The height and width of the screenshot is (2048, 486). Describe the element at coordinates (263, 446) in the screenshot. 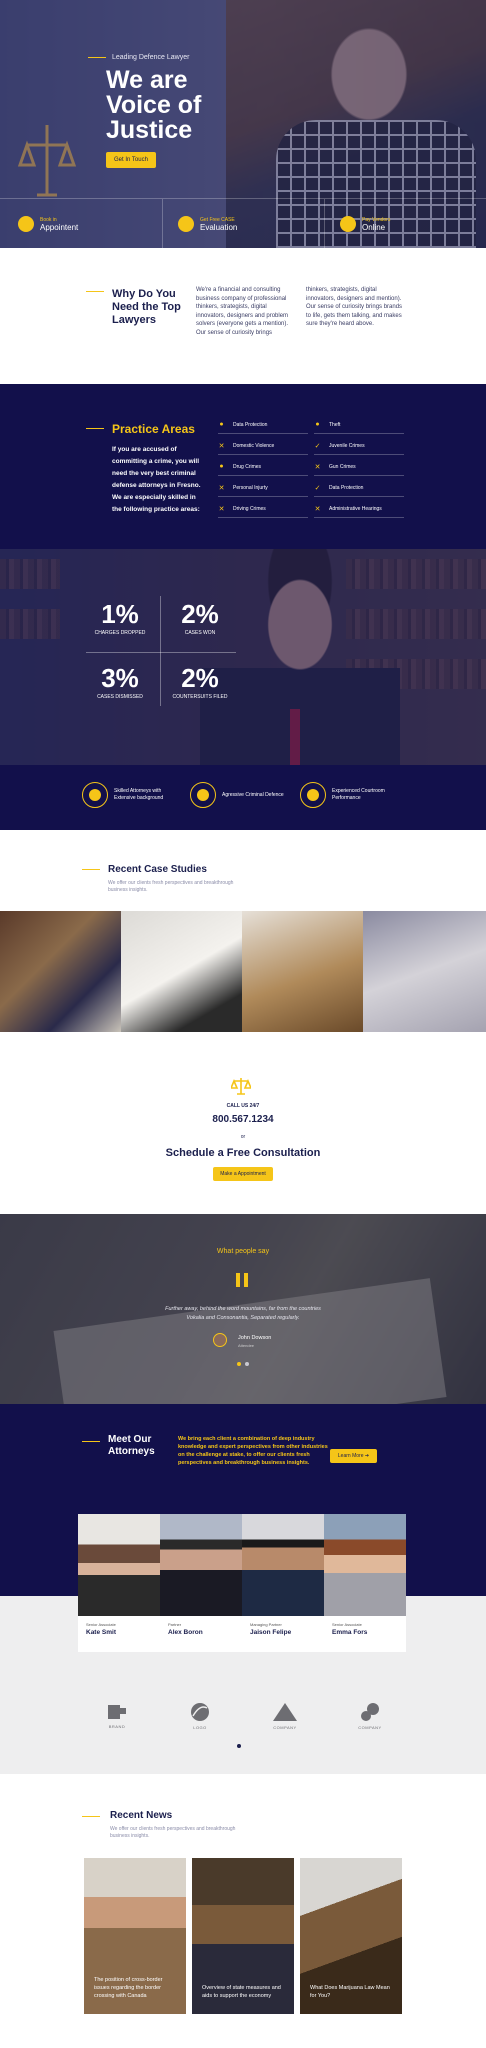

I see `practice-item: ✕ Domestic Violence` at that location.